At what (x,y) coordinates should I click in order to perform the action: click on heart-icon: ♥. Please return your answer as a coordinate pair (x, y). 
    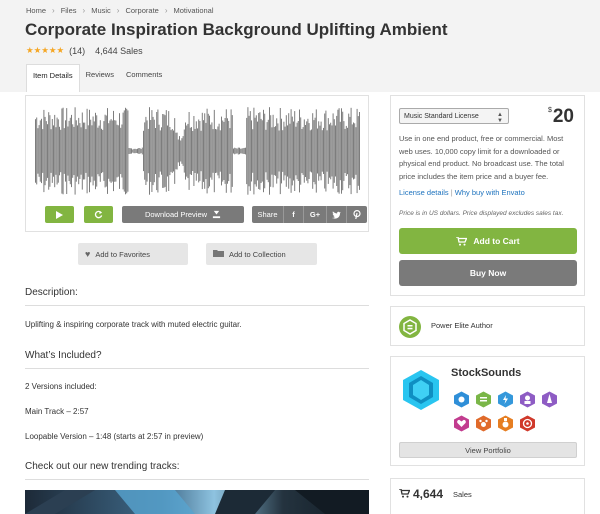
    Looking at the image, I should click on (88, 254).